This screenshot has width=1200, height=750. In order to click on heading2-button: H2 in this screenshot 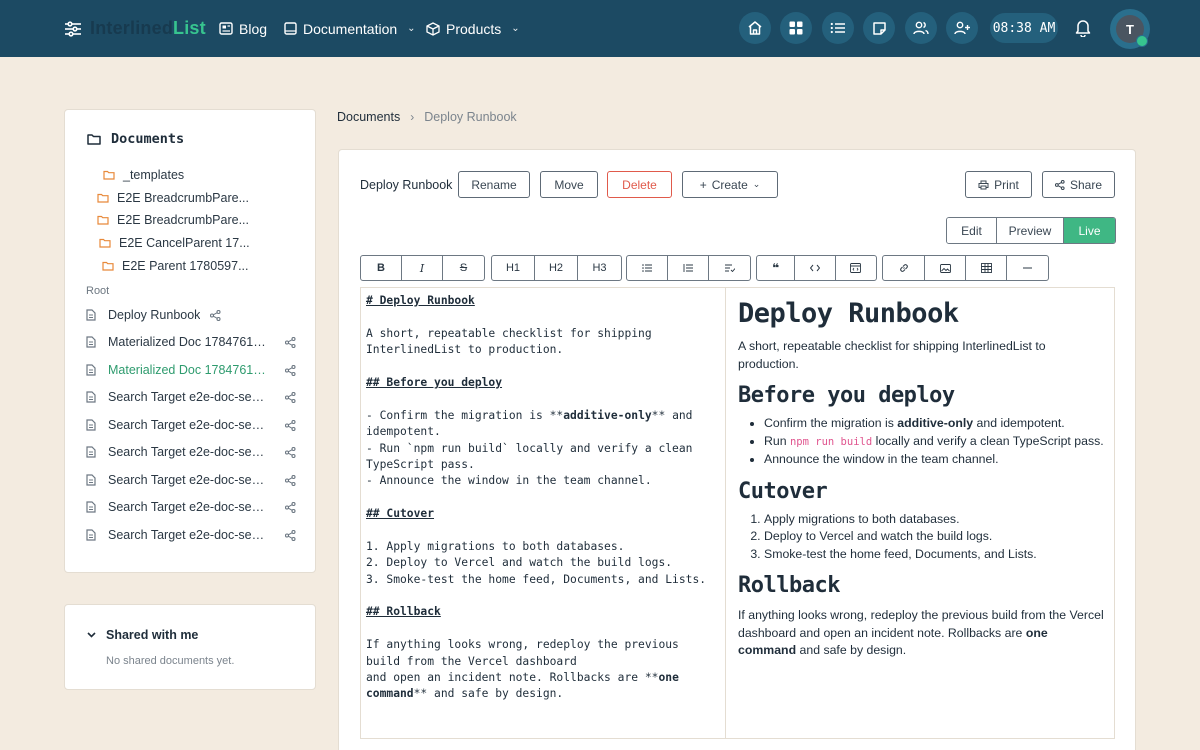, I will do `click(556, 268)`.